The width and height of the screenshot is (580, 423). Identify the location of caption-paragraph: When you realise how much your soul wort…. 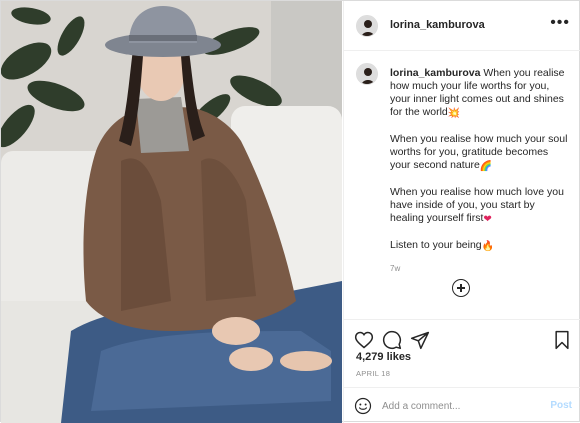
(480, 152).